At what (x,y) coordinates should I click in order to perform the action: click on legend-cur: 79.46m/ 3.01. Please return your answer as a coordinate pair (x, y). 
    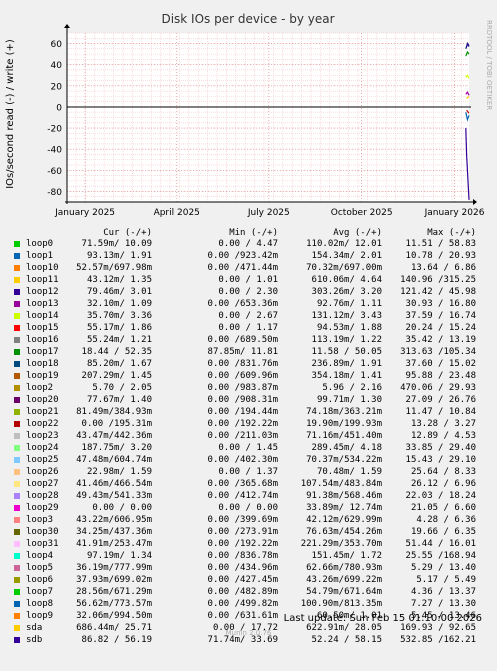
    Looking at the image, I should click on (119, 292).